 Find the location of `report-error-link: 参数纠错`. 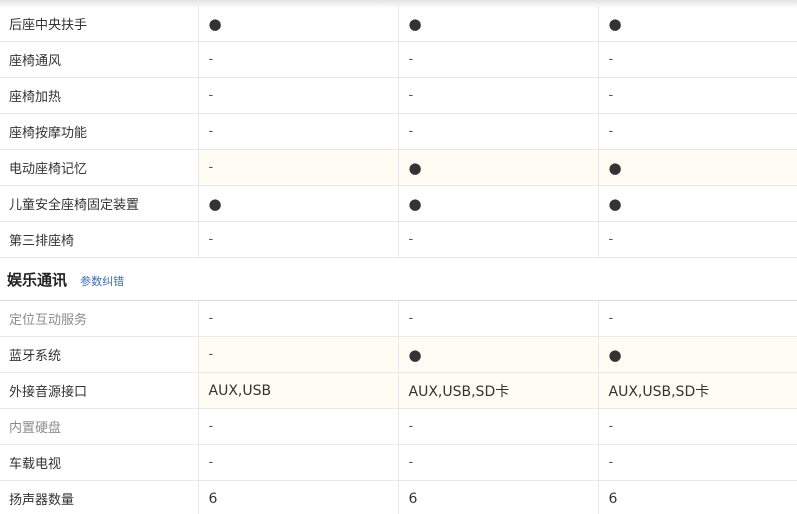

report-error-link: 参数纠错 is located at coordinates (102, 281).